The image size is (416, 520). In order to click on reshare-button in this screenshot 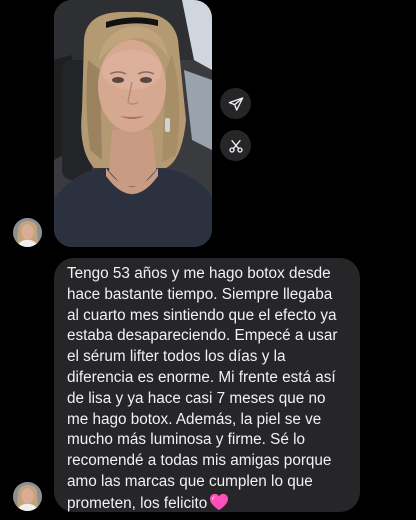, I will do `click(235, 145)`.